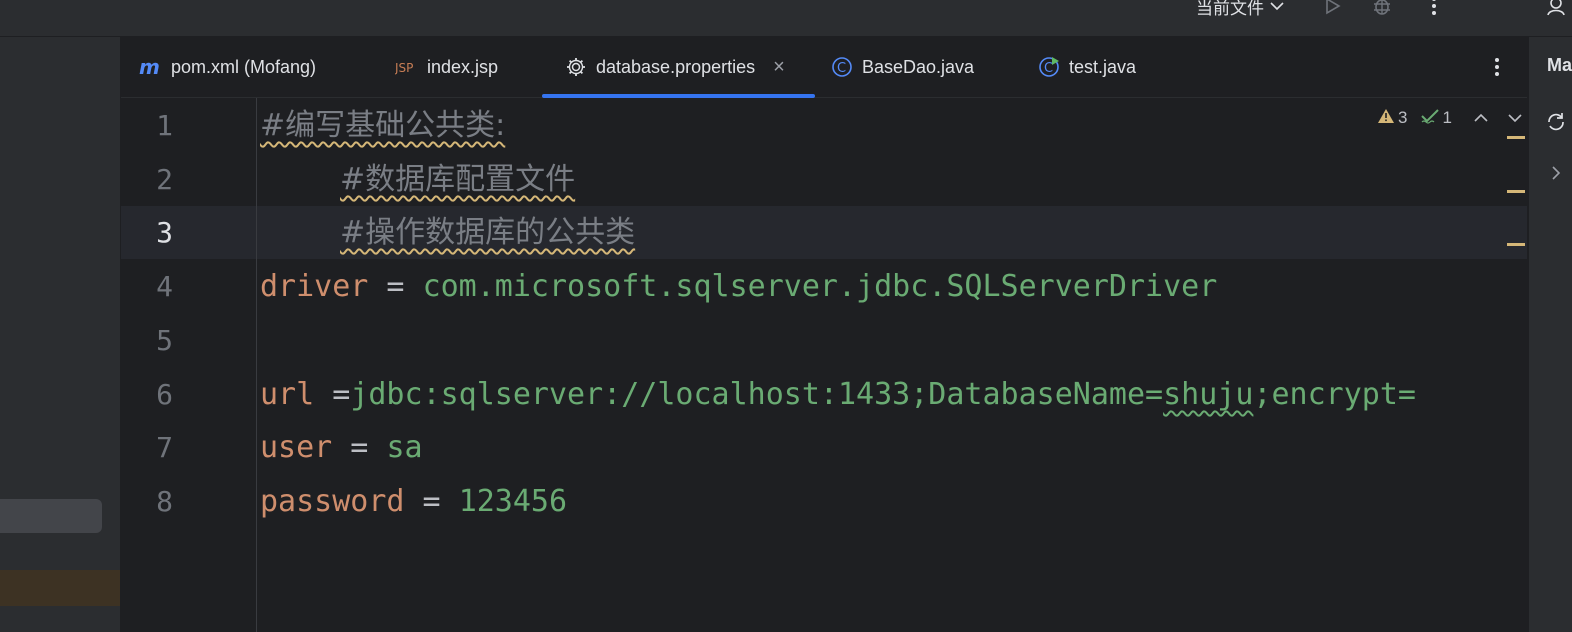  I want to click on tab-database-properties: database.properties ×, so click(678, 67).